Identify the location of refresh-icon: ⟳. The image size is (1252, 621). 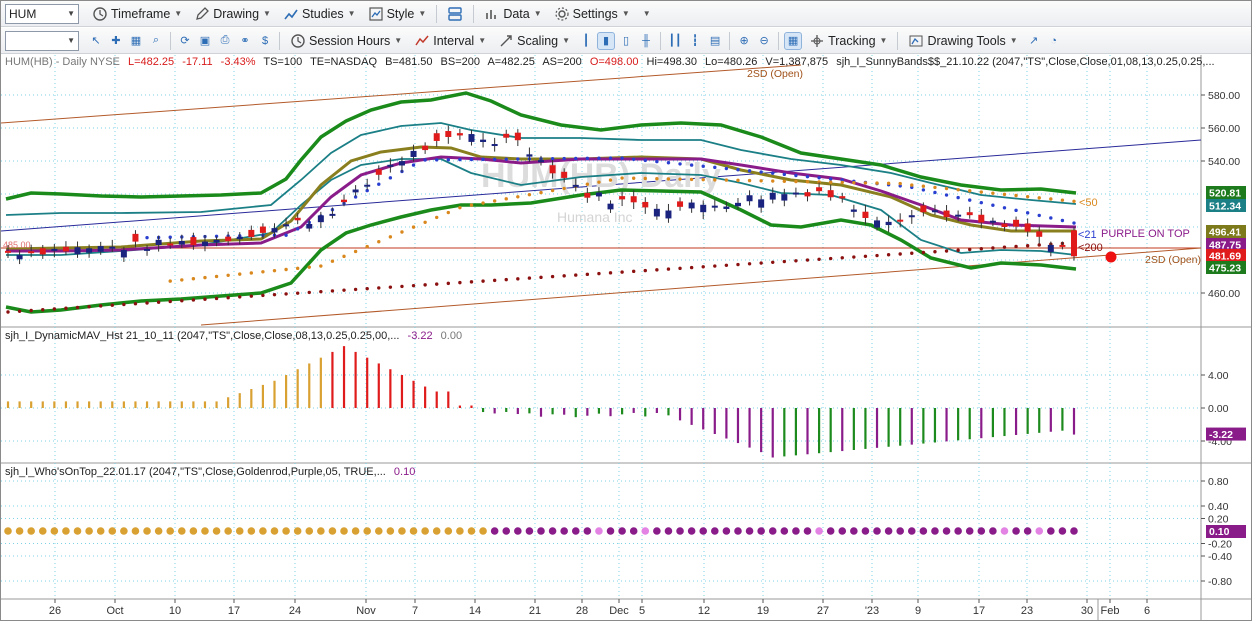
(185, 41).